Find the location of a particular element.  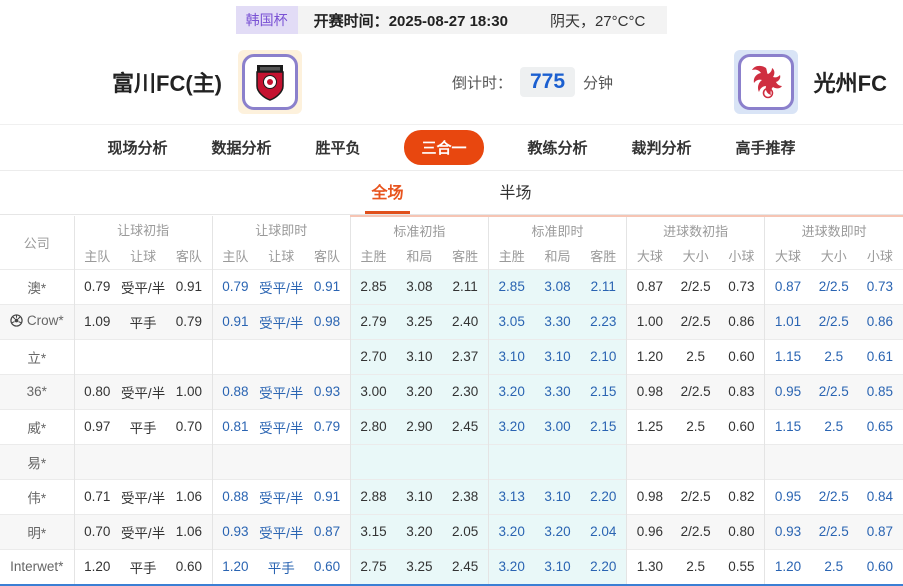

odds-cell: 3.05 is located at coordinates (511, 321).